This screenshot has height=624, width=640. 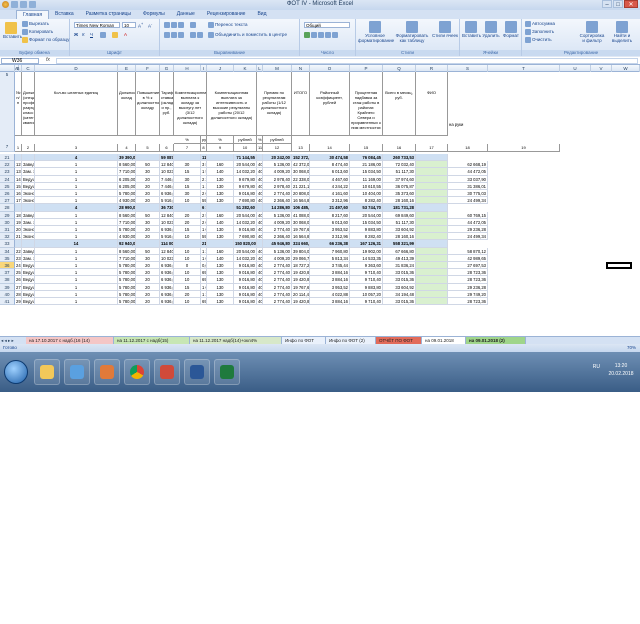 What do you see at coordinates (245, 266) in the screenshot?
I see `table-cell: 9 016,80` at bounding box center [245, 266].